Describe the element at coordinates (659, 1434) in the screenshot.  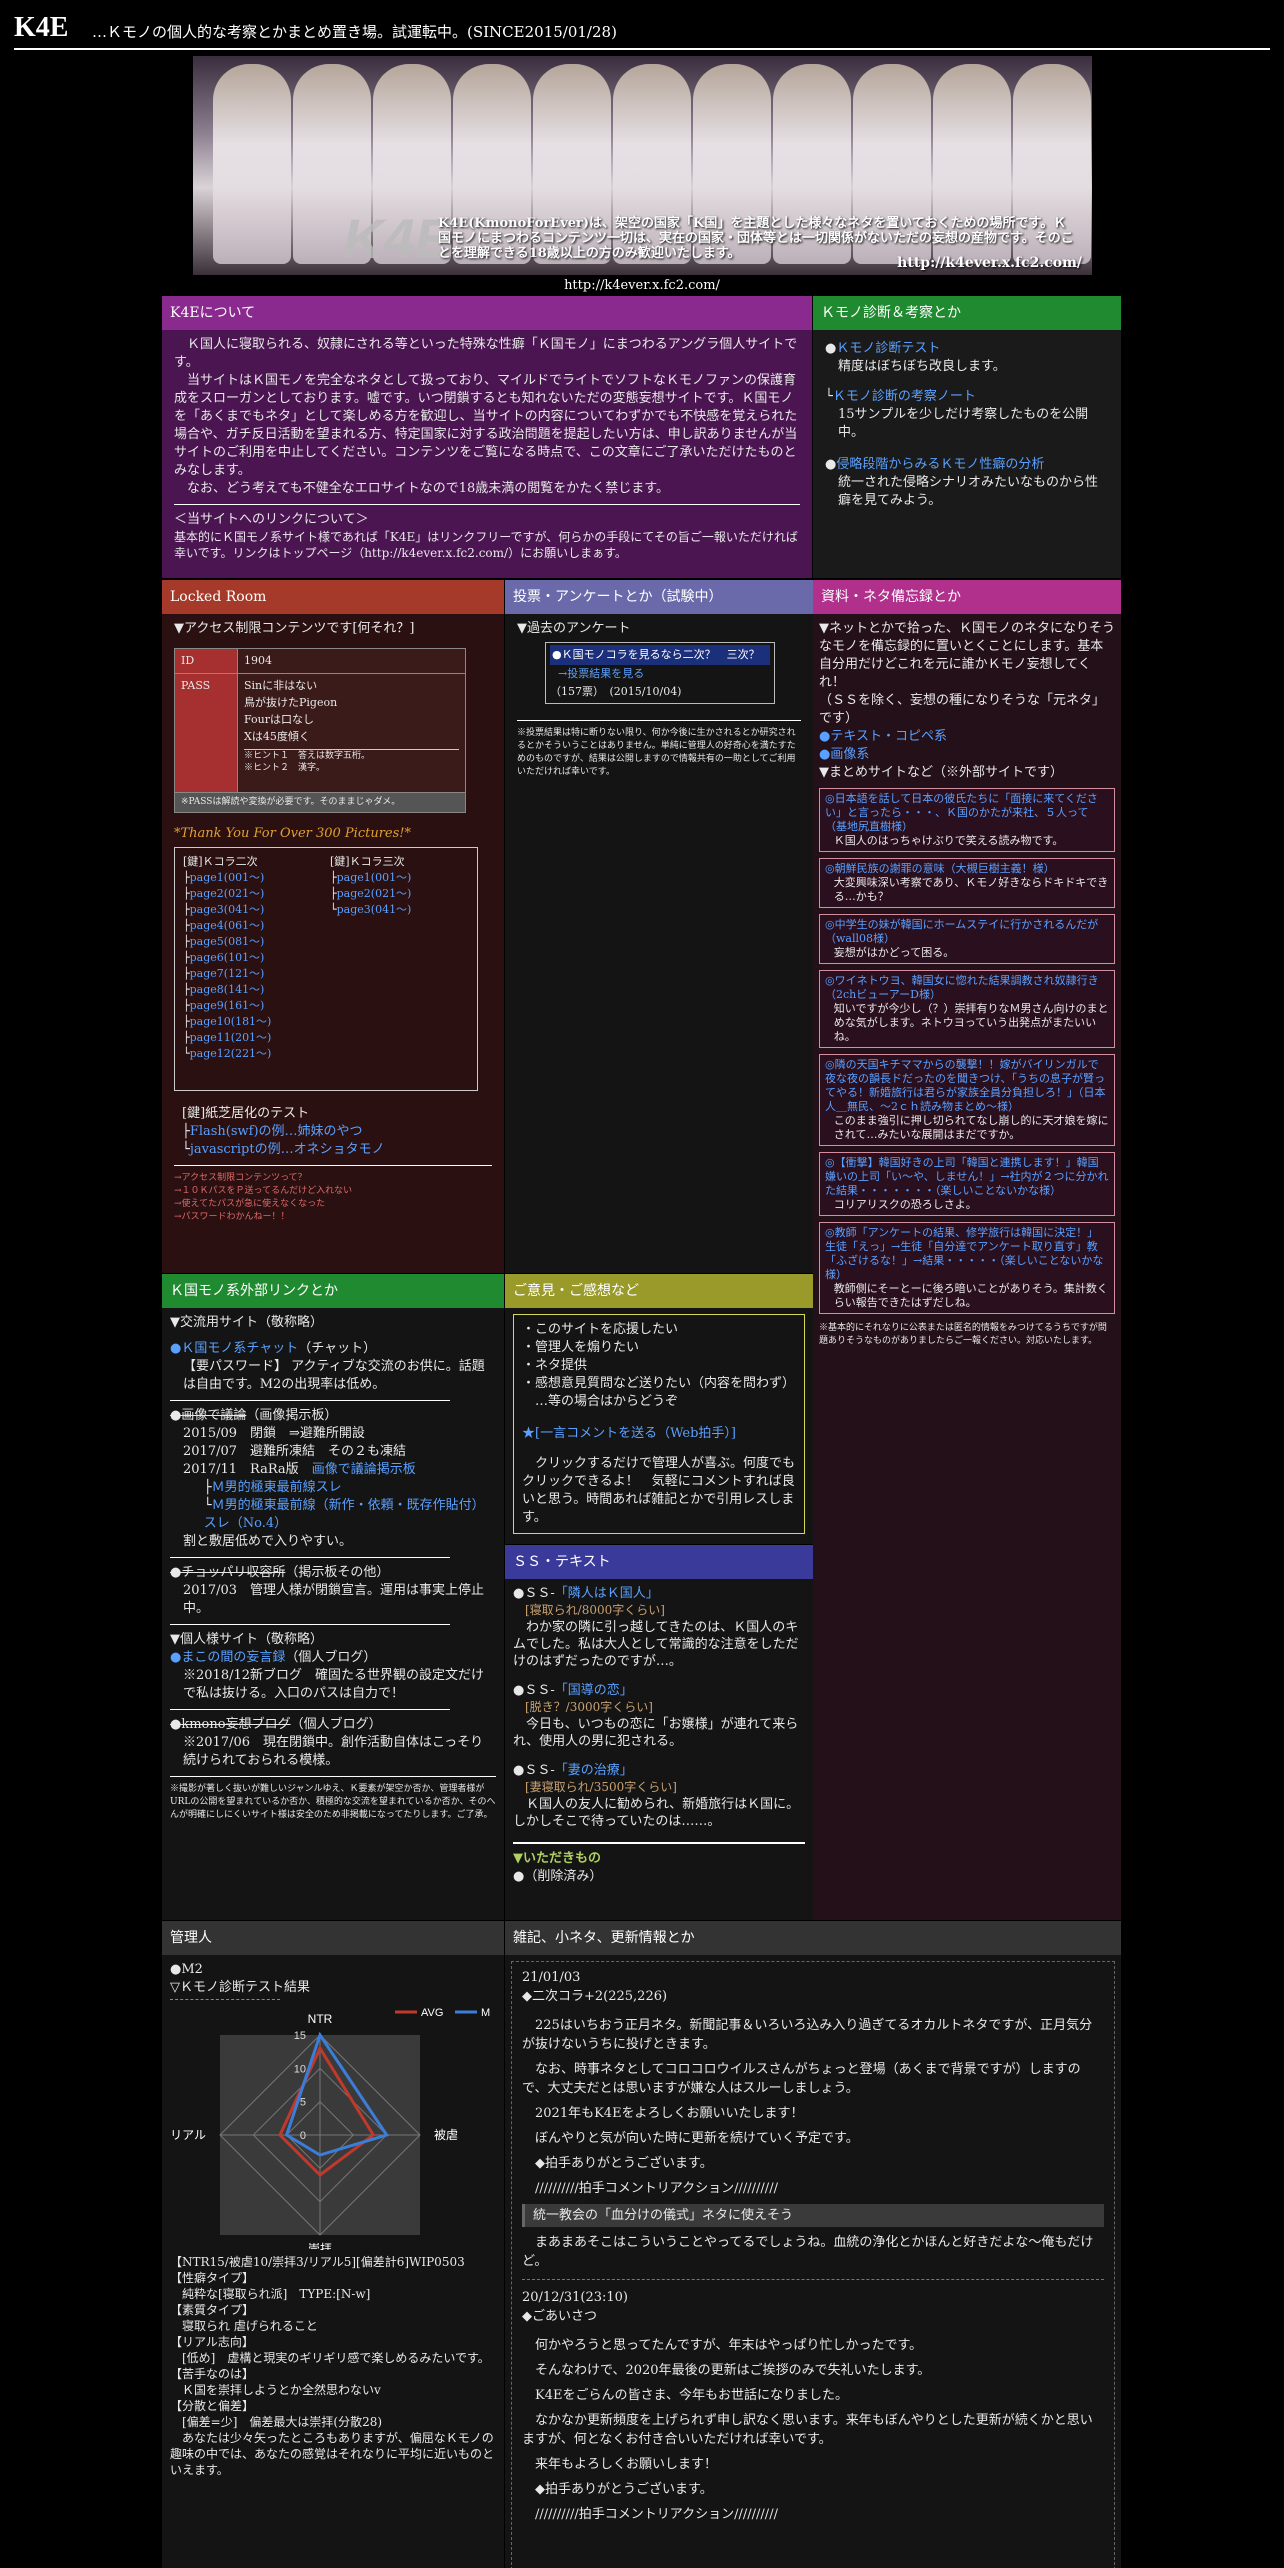
I see `web-clap-link: ★[一言コメントを送る（Web拍手）]` at that location.